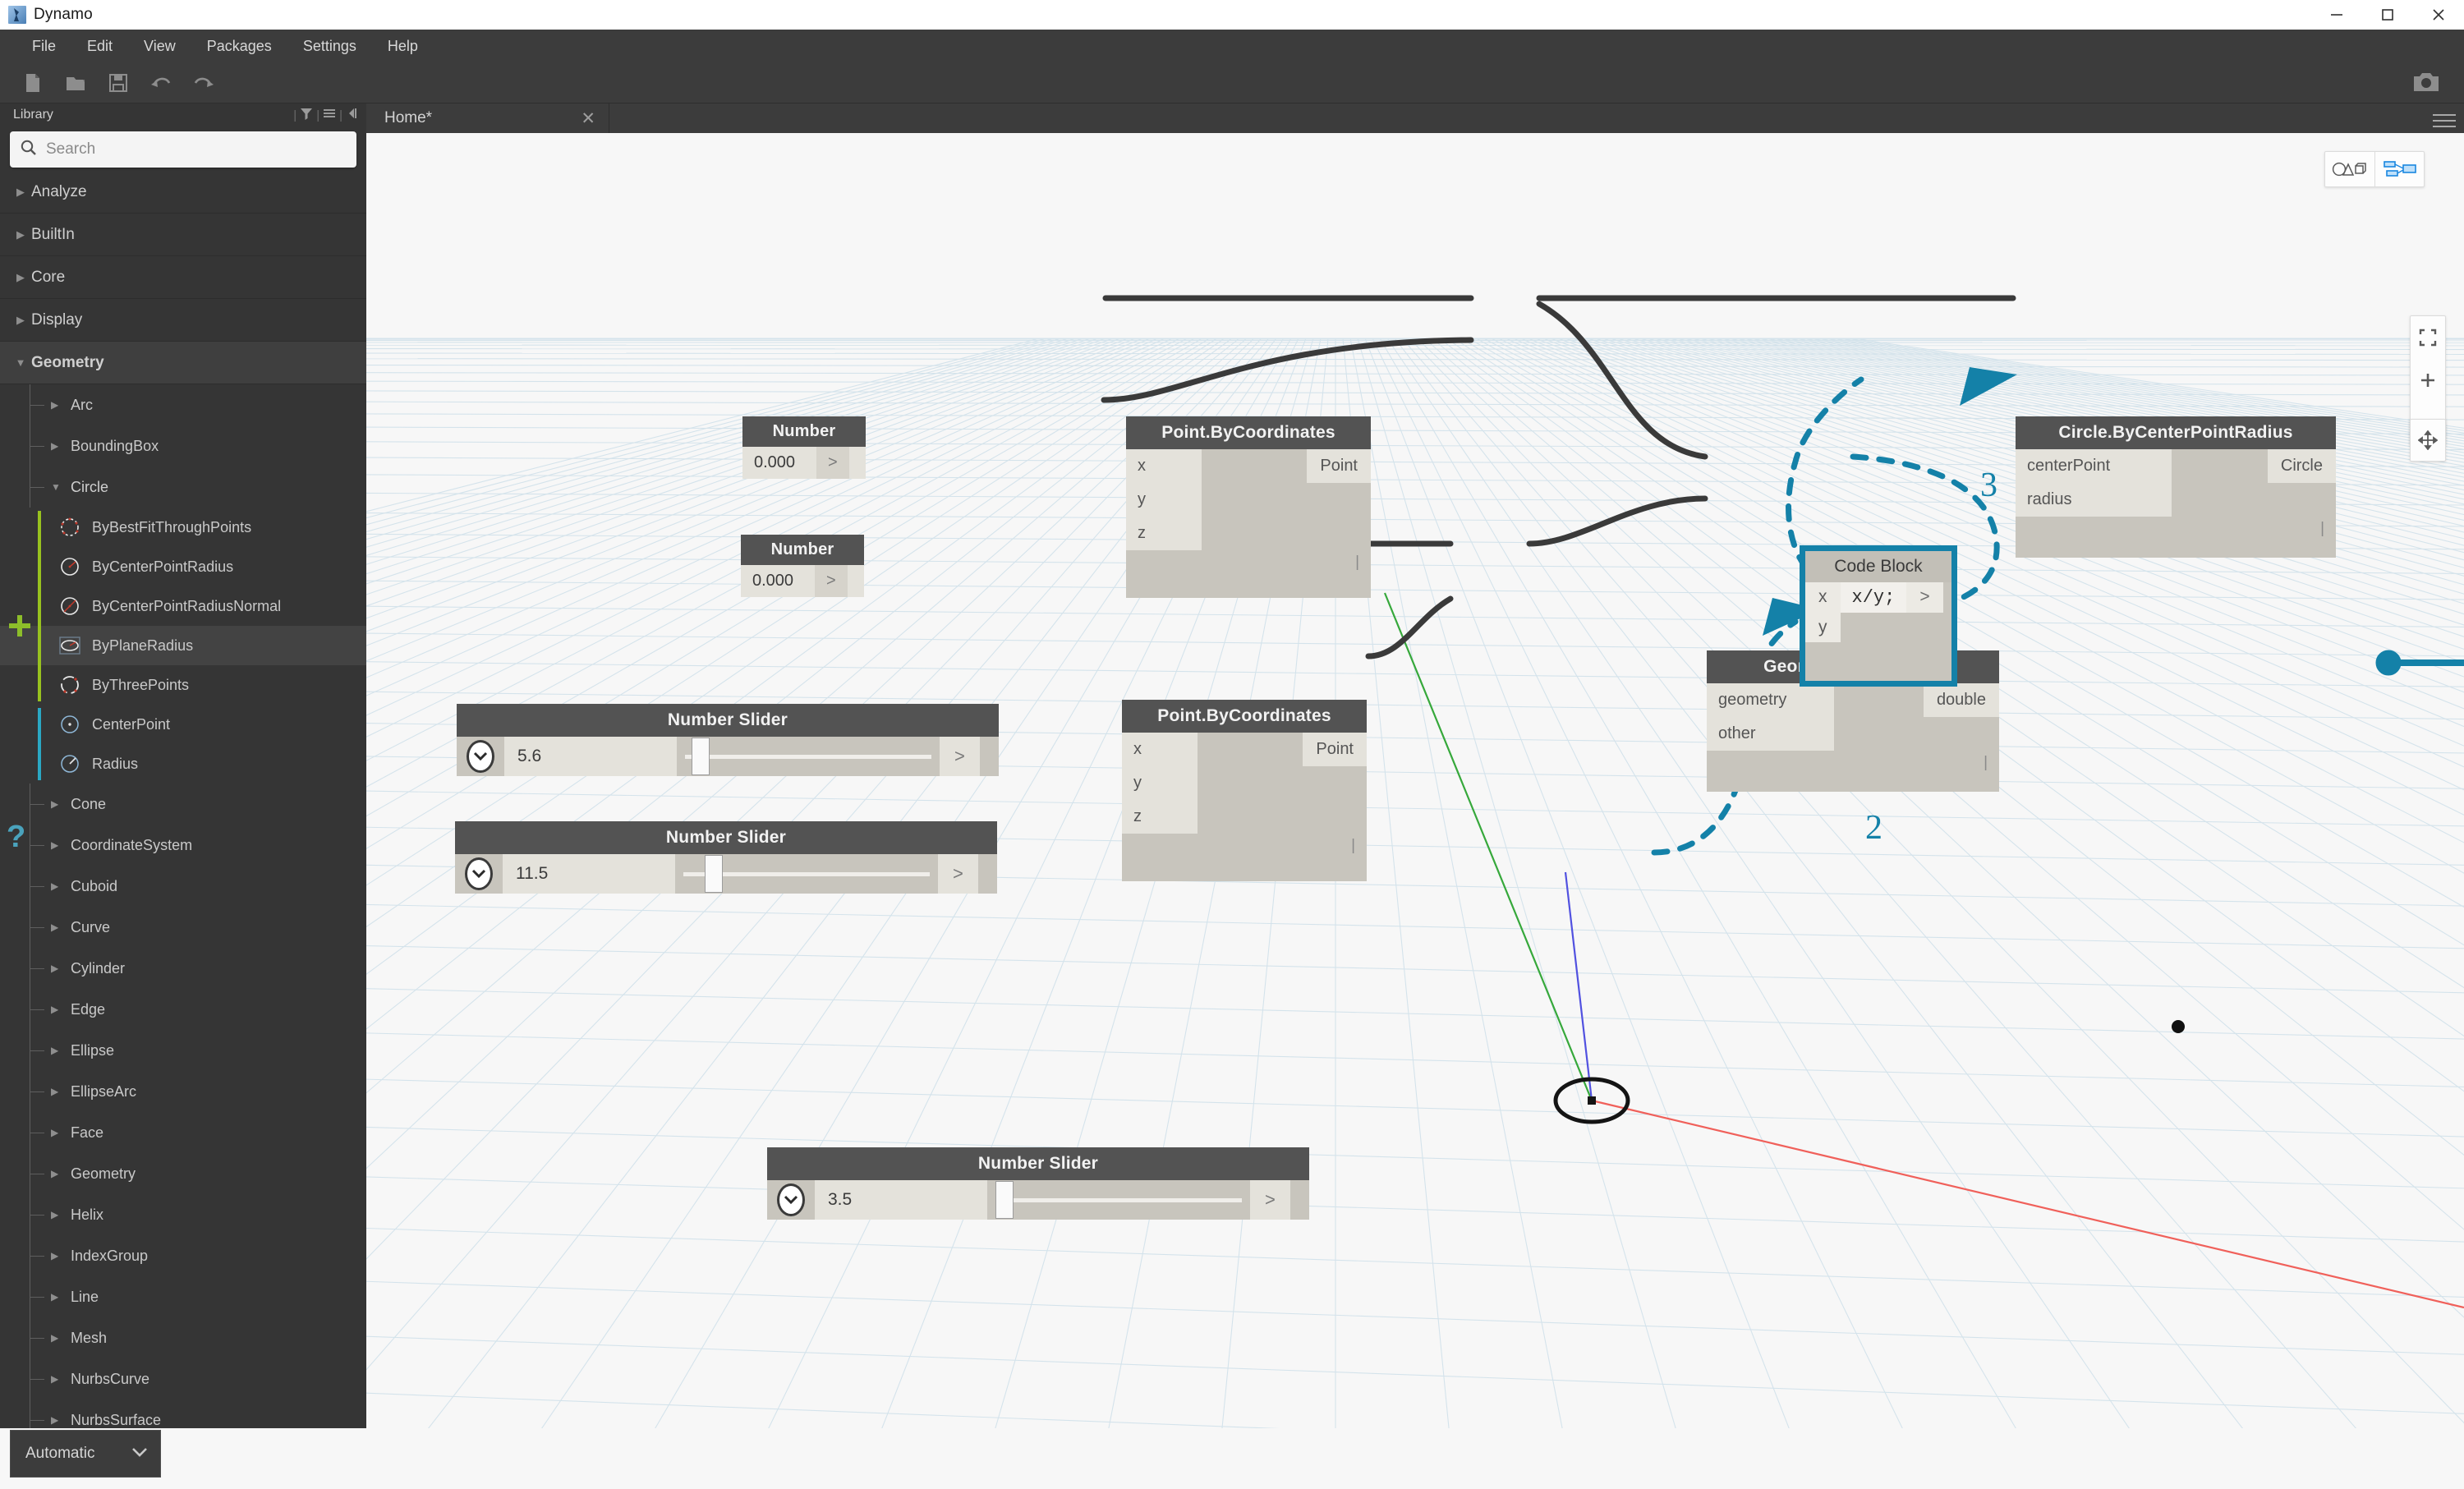 Image resolution: width=2464 pixels, height=1489 pixels. What do you see at coordinates (2094, 466) in the screenshot?
I see `input-port-centerpoint: centerPoint` at bounding box center [2094, 466].